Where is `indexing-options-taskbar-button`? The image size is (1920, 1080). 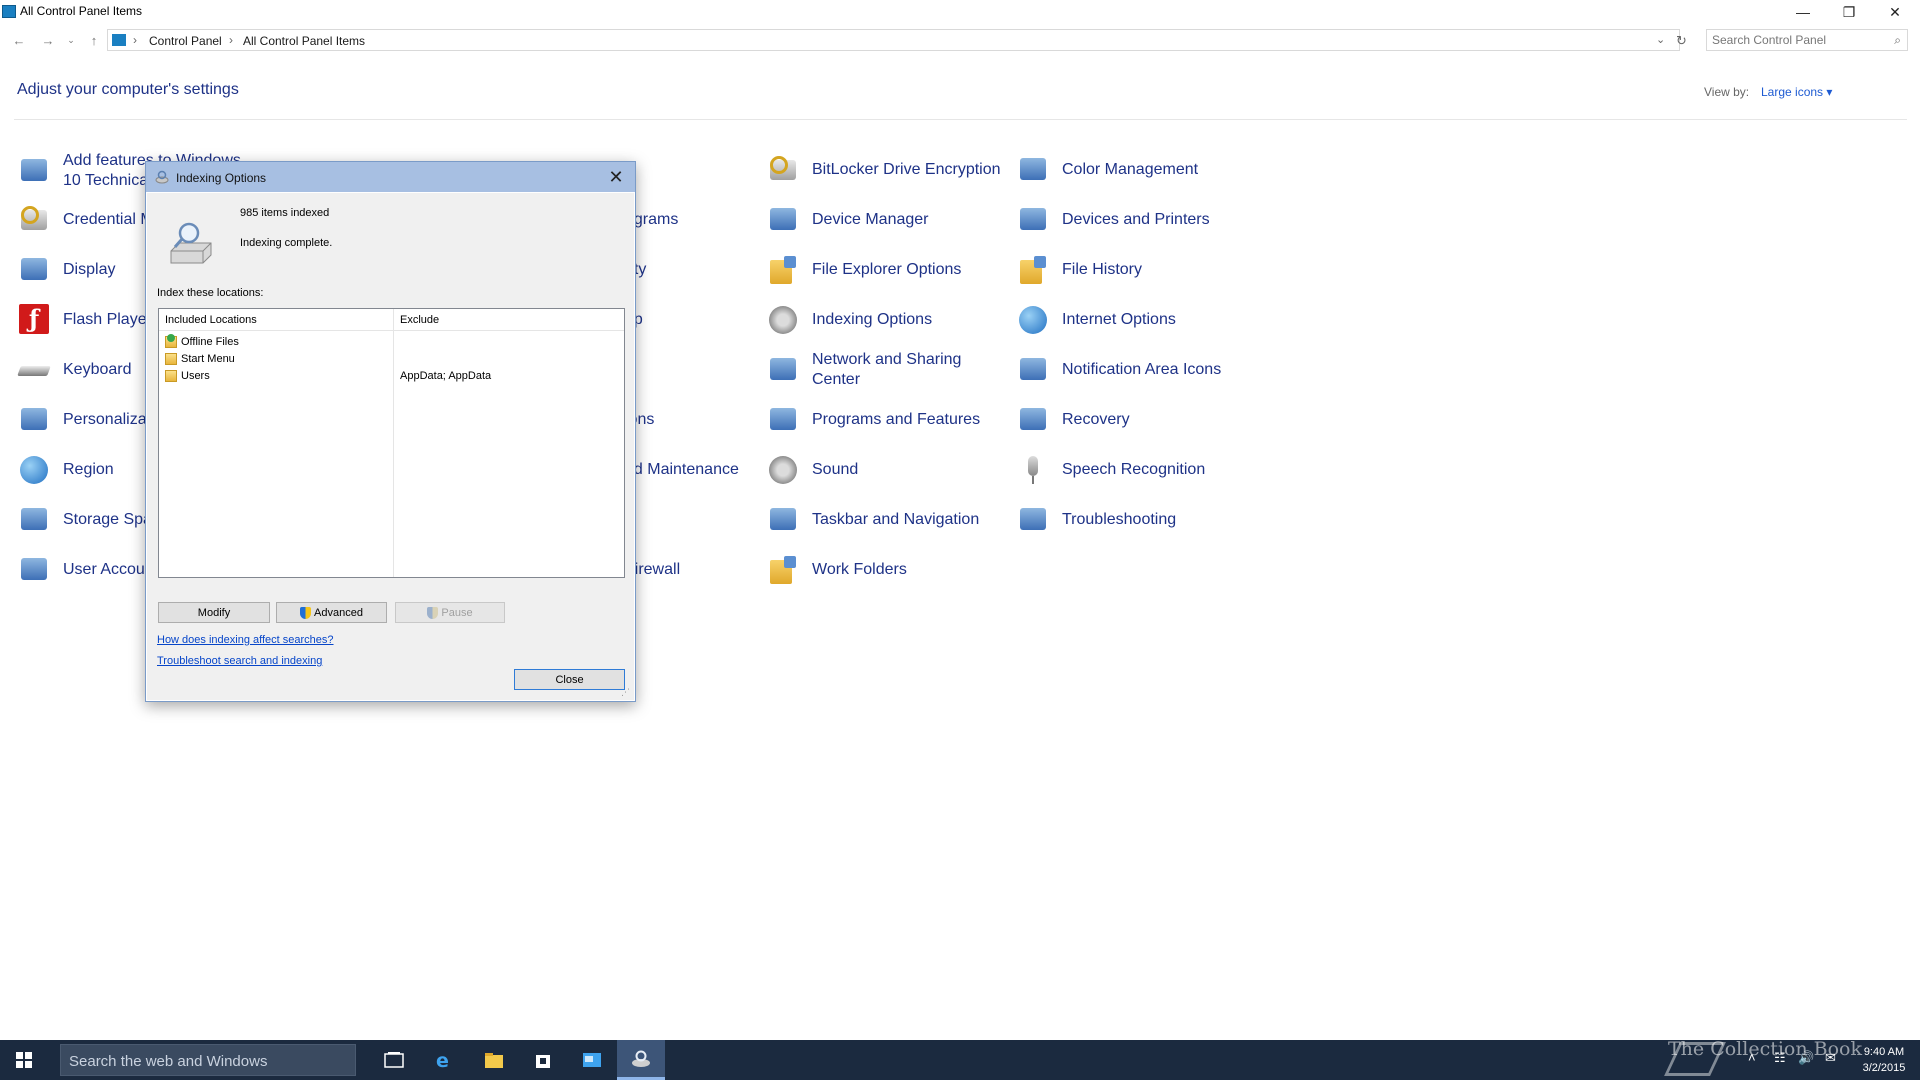
indexing-options-taskbar-button is located at coordinates (641, 1060).